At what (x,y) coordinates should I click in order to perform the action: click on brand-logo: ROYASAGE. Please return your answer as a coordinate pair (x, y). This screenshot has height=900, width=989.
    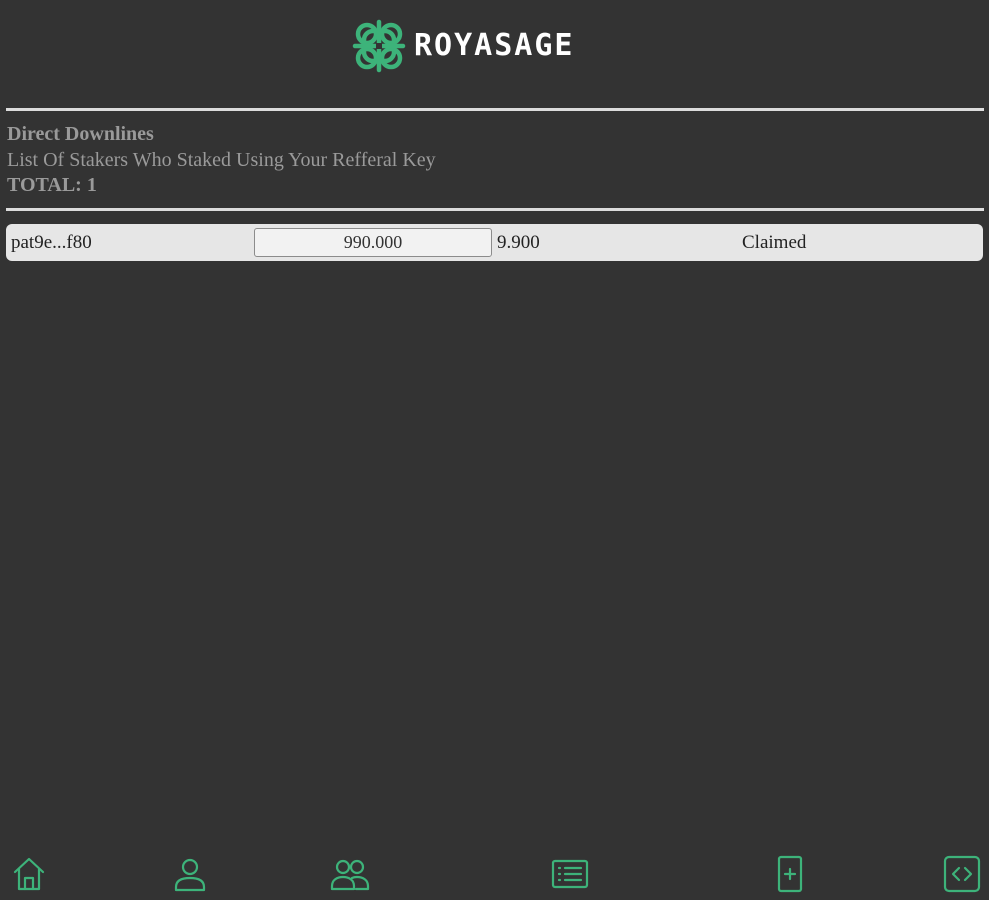
    Looking at the image, I should click on (463, 46).